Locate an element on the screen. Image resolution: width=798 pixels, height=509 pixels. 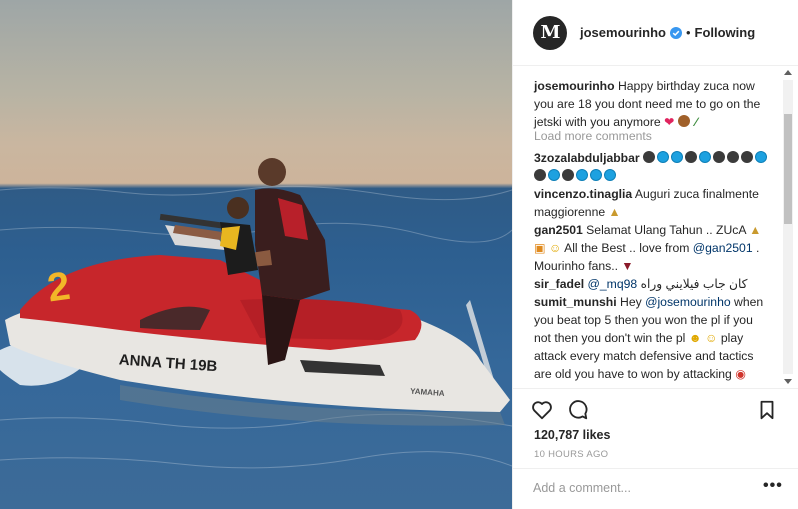
scroll-thumb is located at coordinates (788, 169).